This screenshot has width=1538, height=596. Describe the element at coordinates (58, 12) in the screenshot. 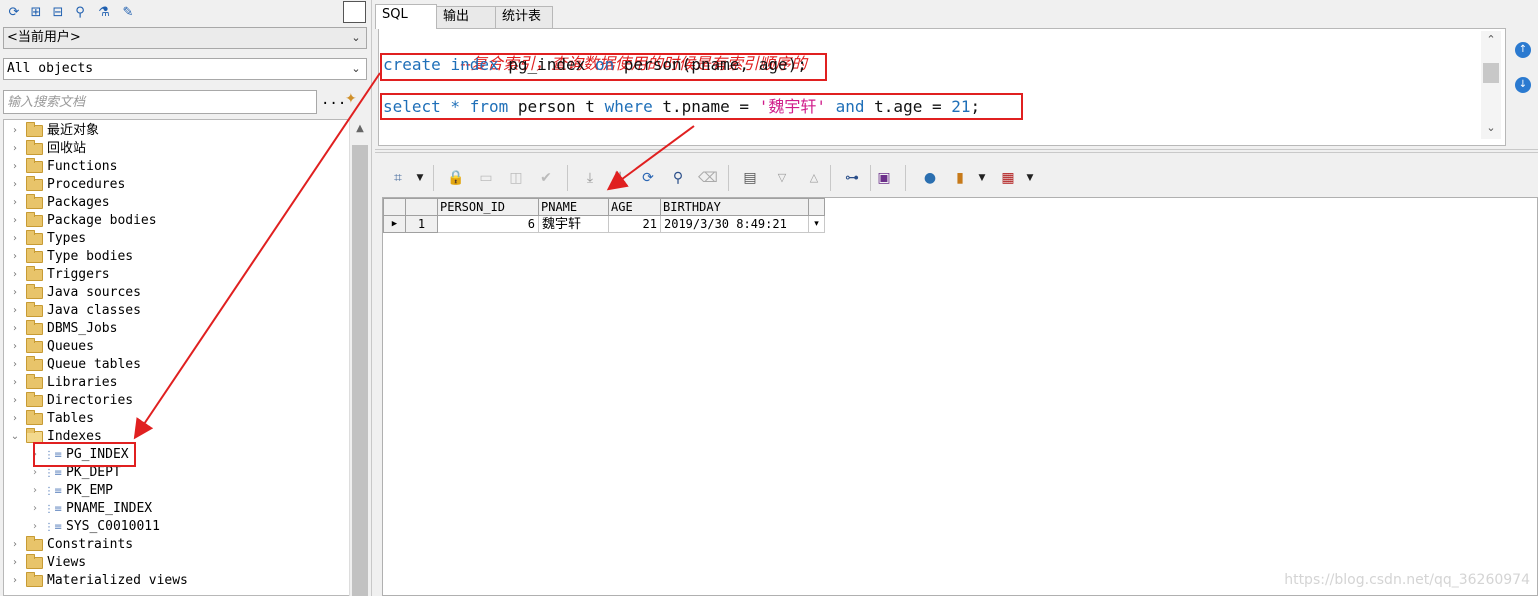

I see `collapse-all-icon: ⊟` at that location.